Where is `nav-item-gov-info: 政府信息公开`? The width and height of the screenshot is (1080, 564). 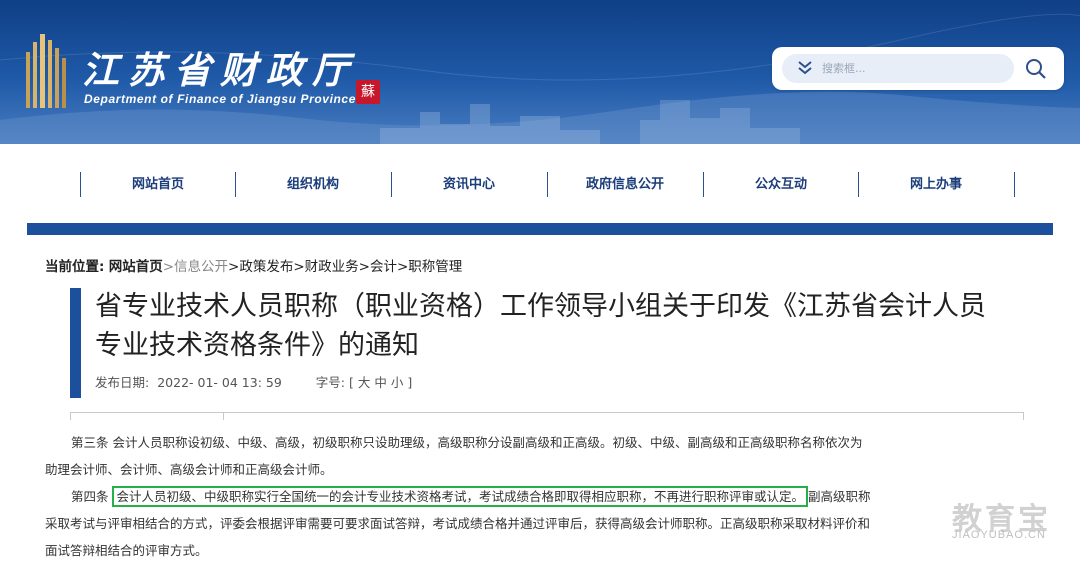 nav-item-gov-info: 政府信息公开 is located at coordinates (625, 184).